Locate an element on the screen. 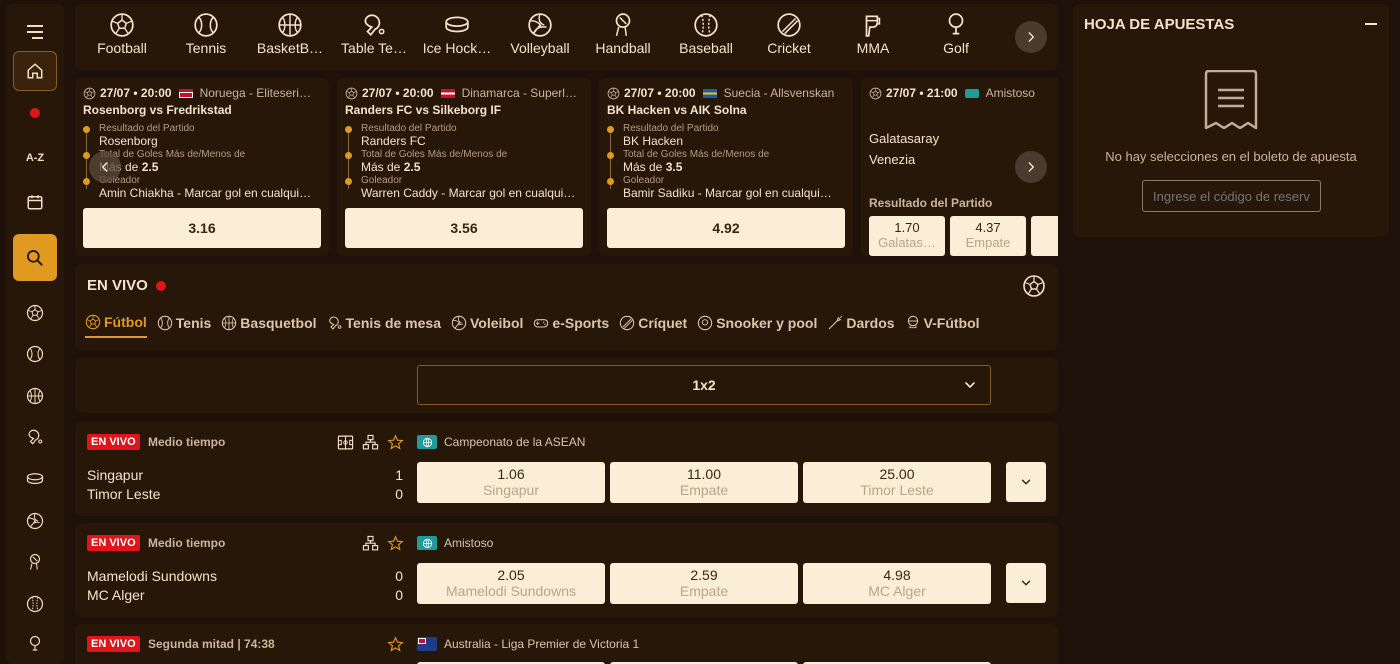 The width and height of the screenshot is (1400, 664). sport-tennis: Tennis is located at coordinates (206, 34).